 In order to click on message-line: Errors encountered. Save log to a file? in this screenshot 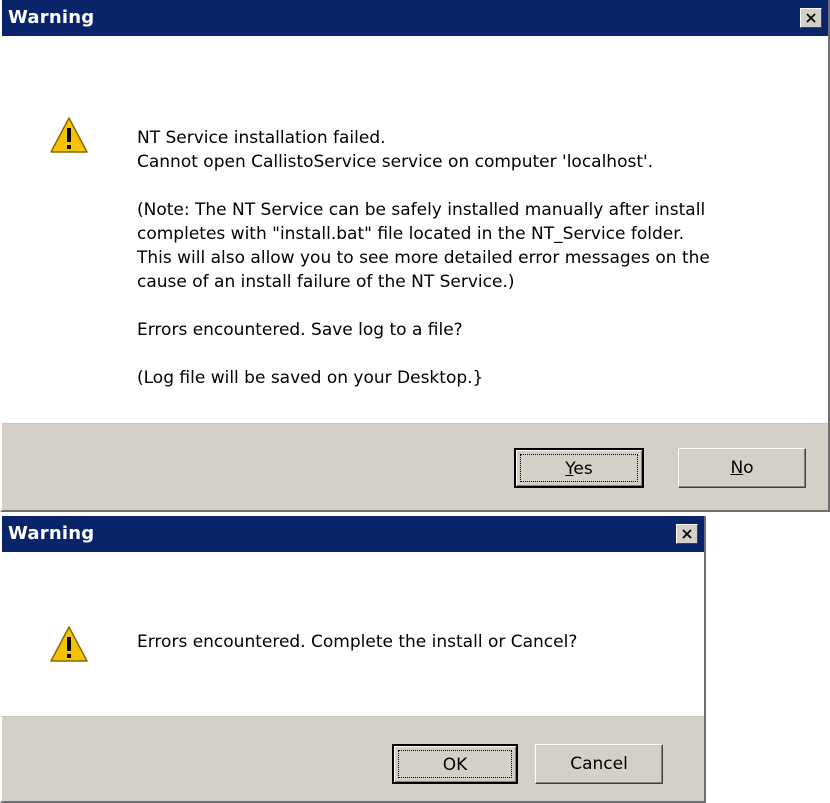, I will do `click(300, 330)`.